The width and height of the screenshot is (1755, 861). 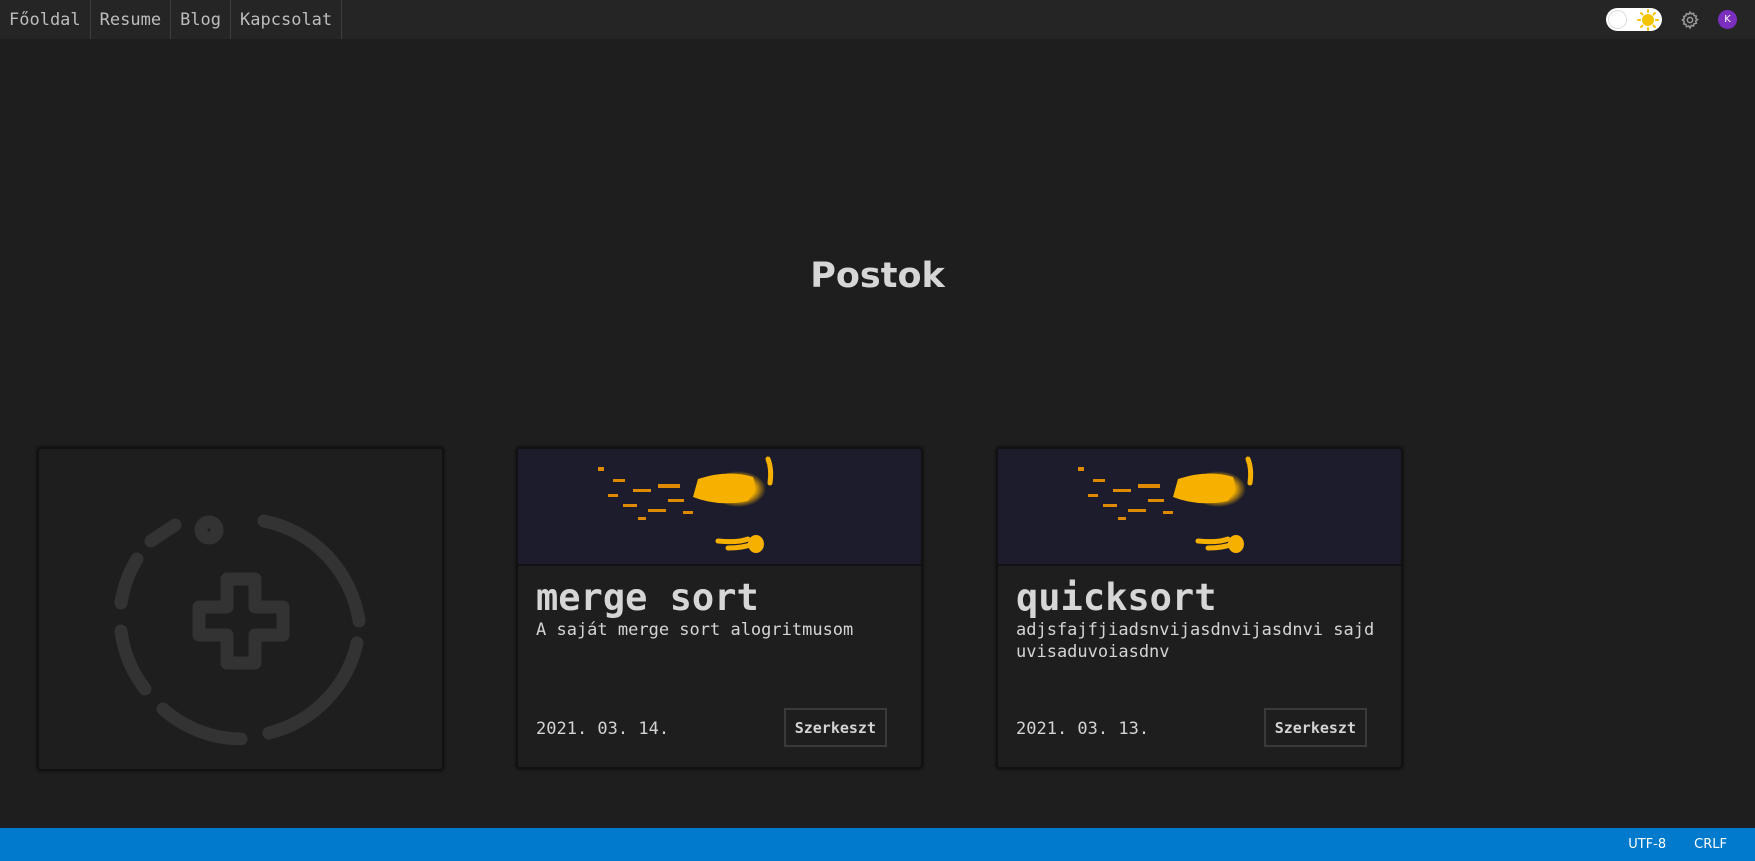 What do you see at coordinates (201, 19) in the screenshot?
I see `tab-blog: Blog` at bounding box center [201, 19].